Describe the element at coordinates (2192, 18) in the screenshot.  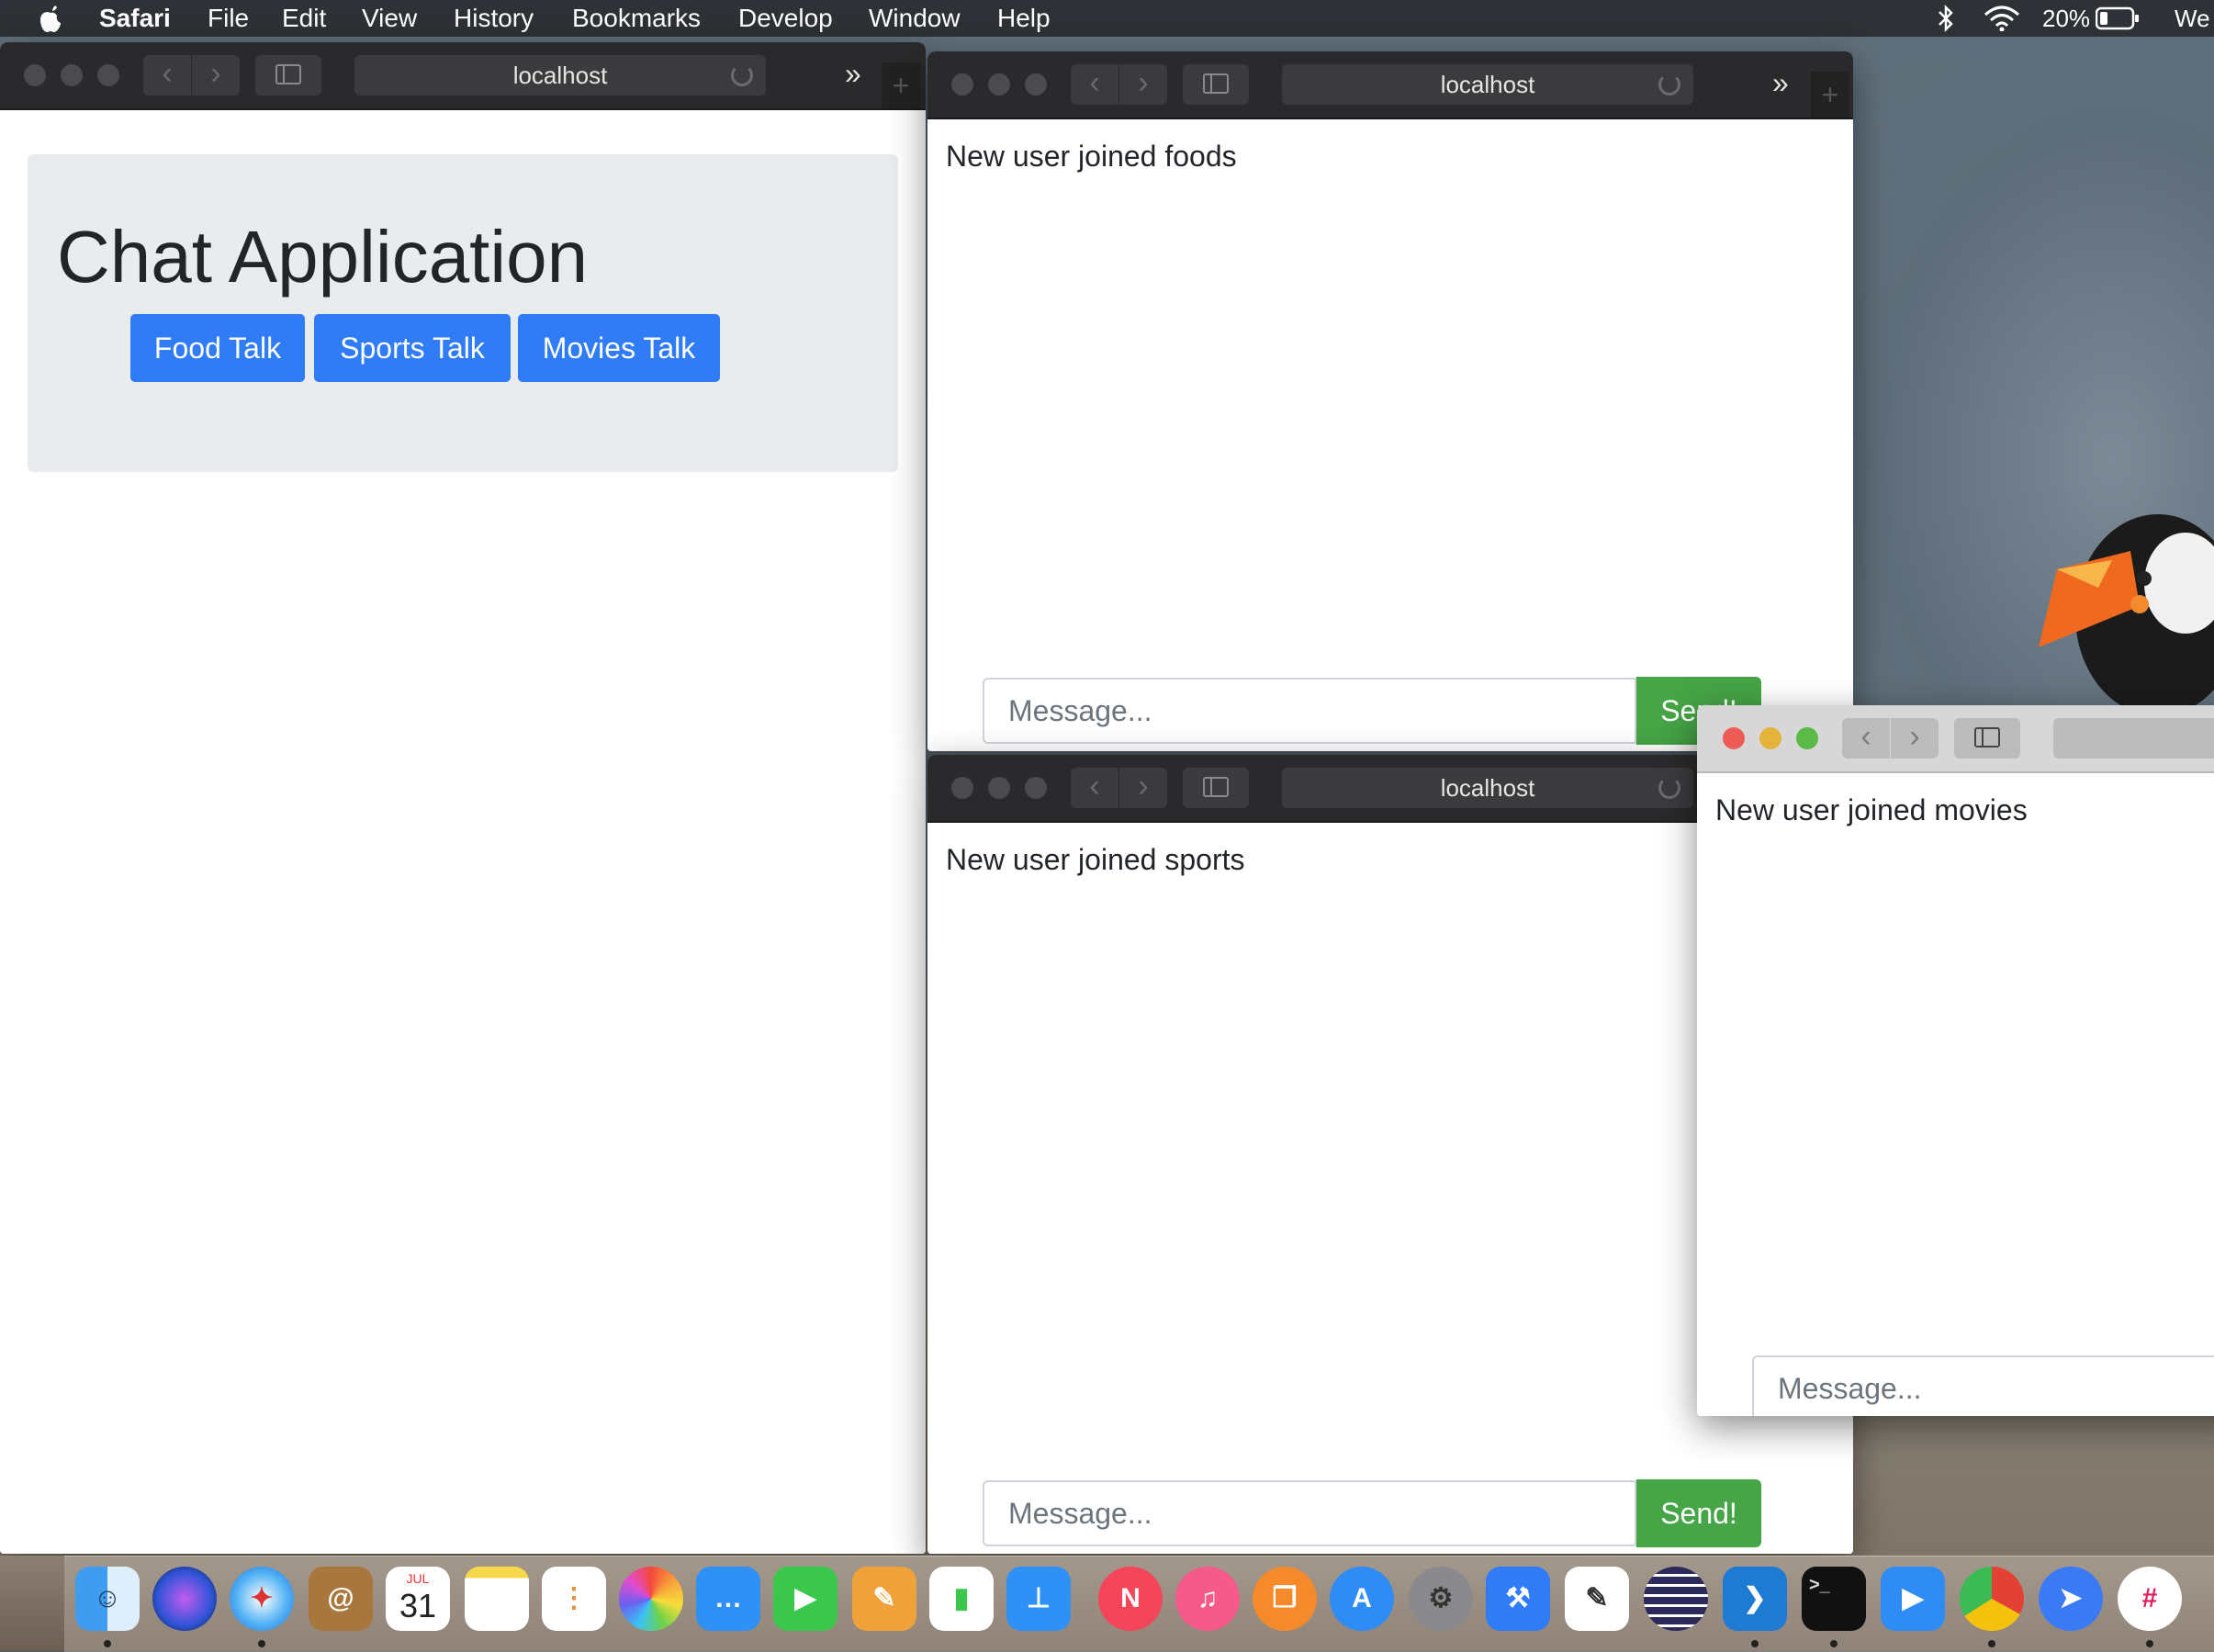
I see `clock: We` at that location.